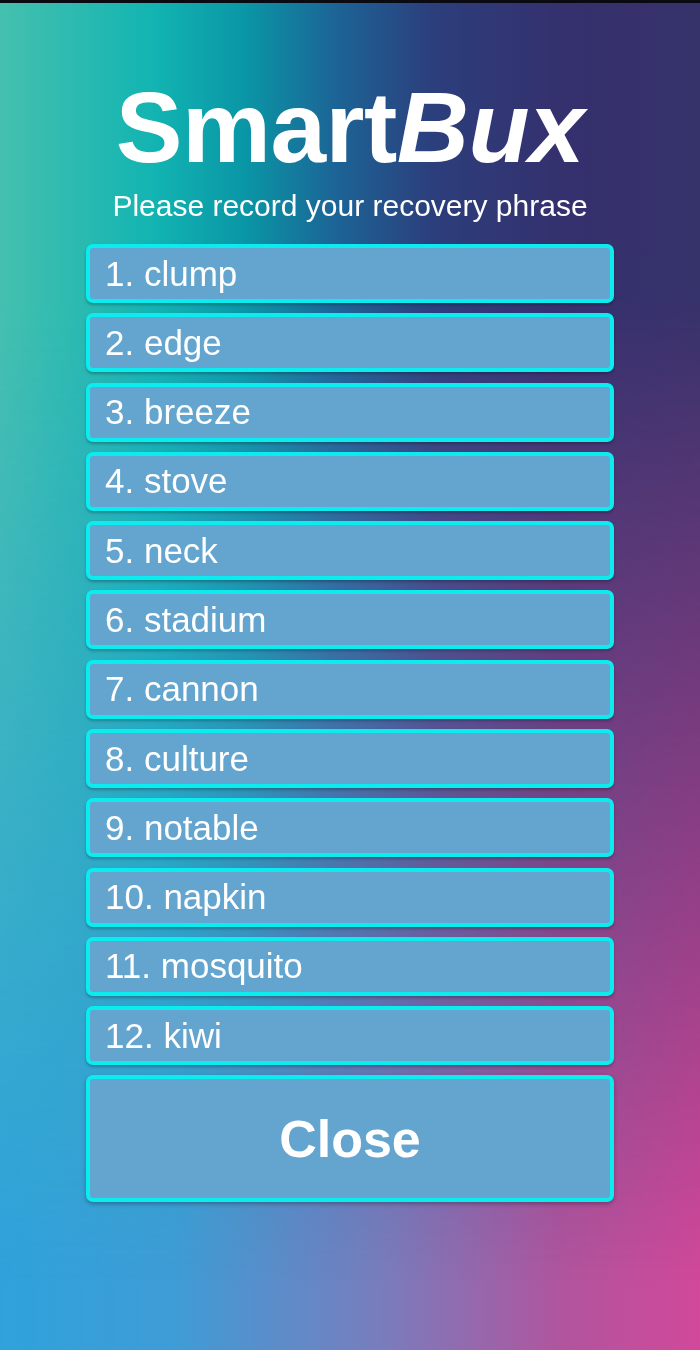 The image size is (700, 1350). Describe the element at coordinates (350, 759) in the screenshot. I see `recovery-word: 8. culture` at that location.